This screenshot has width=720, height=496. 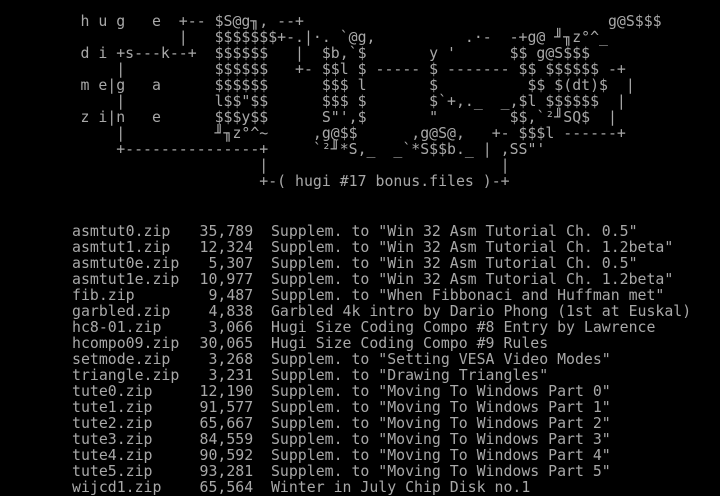 I want to click on file-desc: Supplem. to "Drawing Triangles", so click(x=409, y=375).